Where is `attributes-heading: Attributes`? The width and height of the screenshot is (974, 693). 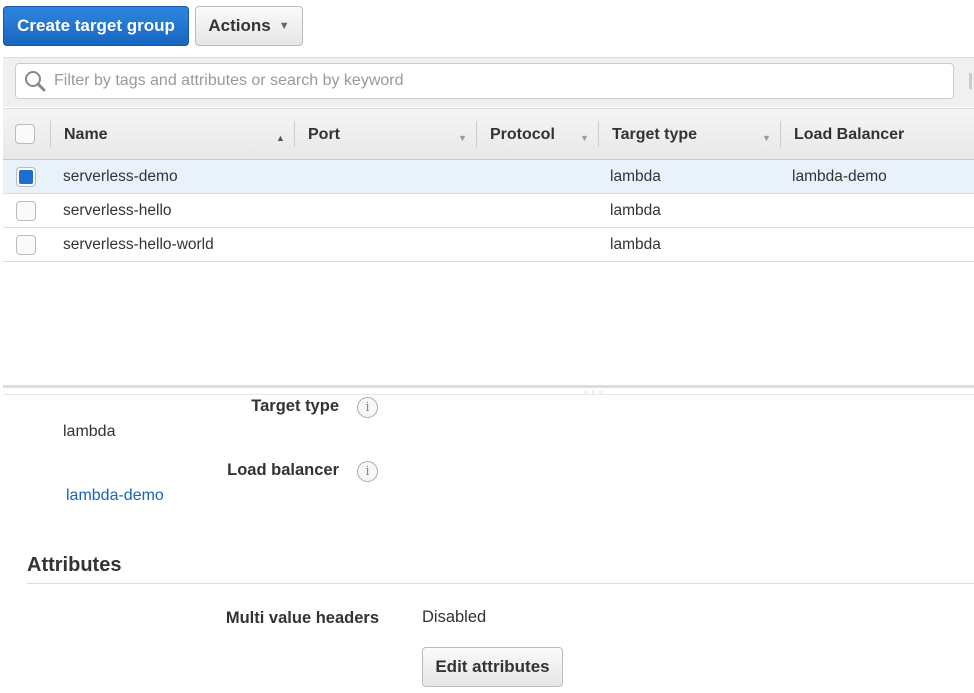 attributes-heading: Attributes is located at coordinates (74, 565).